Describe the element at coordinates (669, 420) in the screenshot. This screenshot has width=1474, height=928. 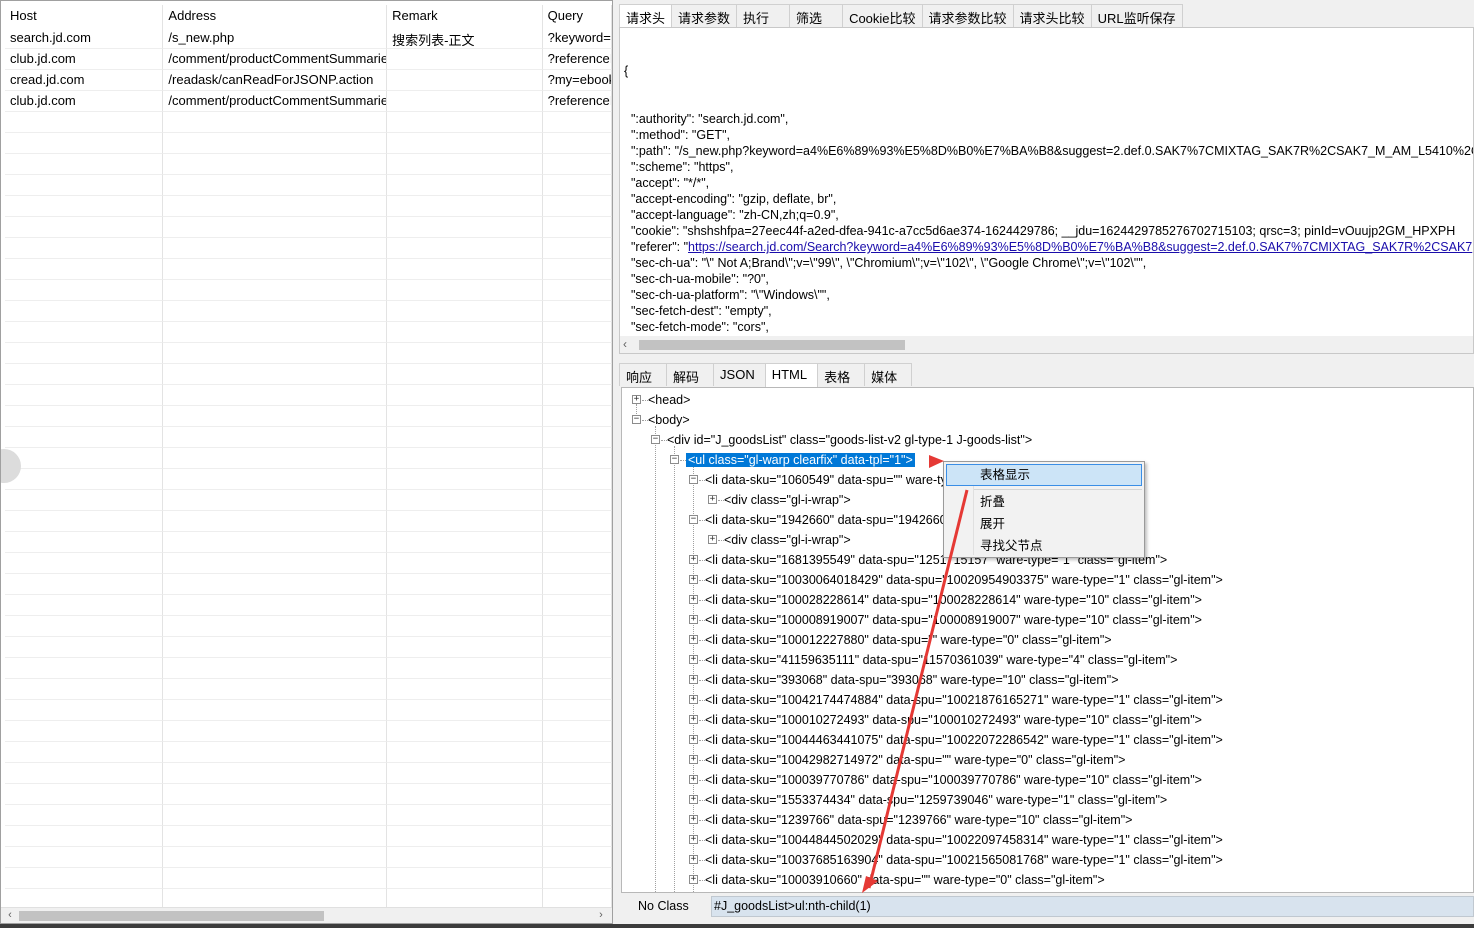
I see `tree-node: <body>` at that location.